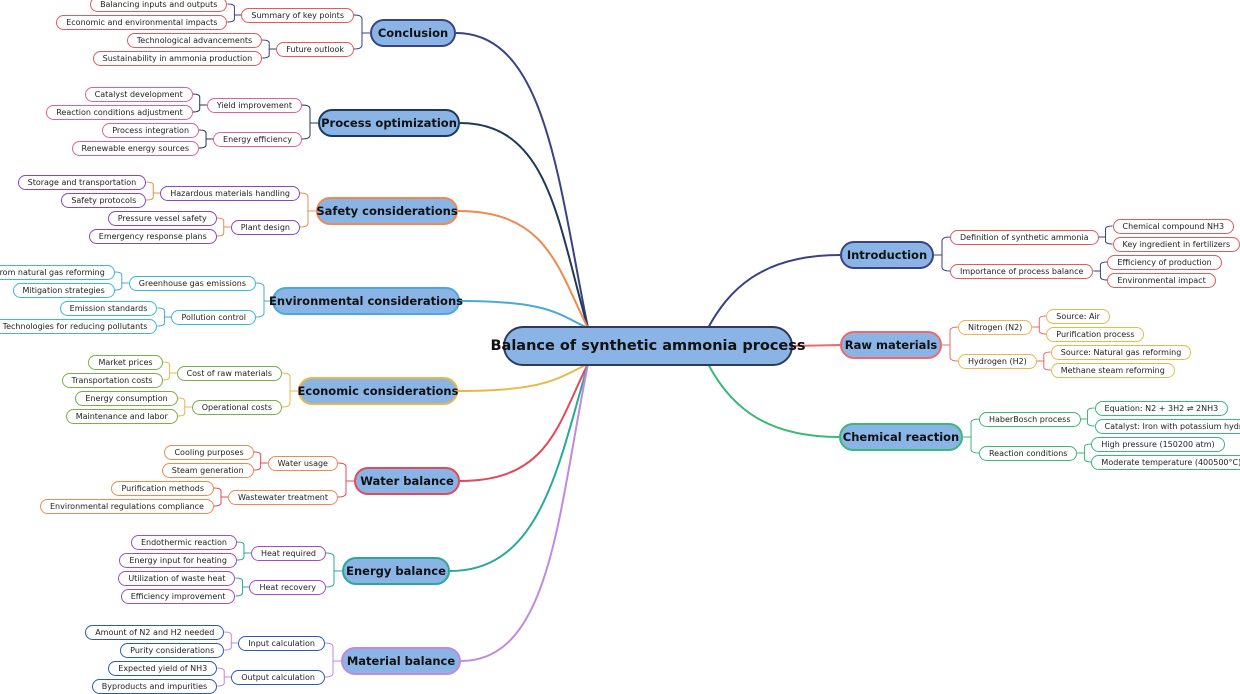 The height and width of the screenshot is (694, 1240). Describe the element at coordinates (278, 677) in the screenshot. I see `subtopic: Output calculation` at that location.